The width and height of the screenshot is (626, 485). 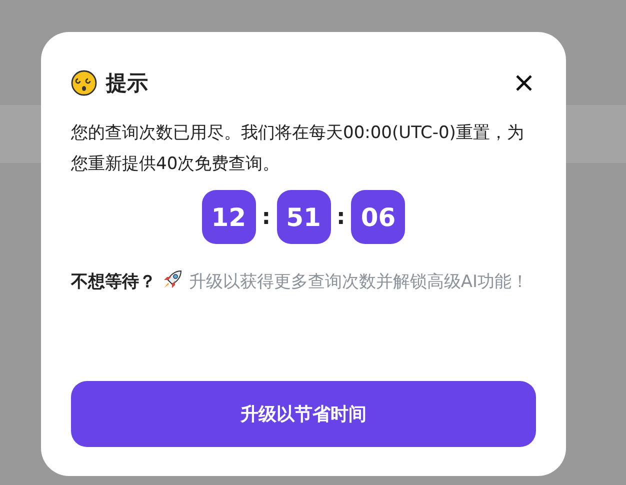 What do you see at coordinates (298, 149) in the screenshot?
I see `message-text: 您的查询次数已用尽。我们将在每天00:00(UTC-0)重置，为您重新提供40次免费查询。` at bounding box center [298, 149].